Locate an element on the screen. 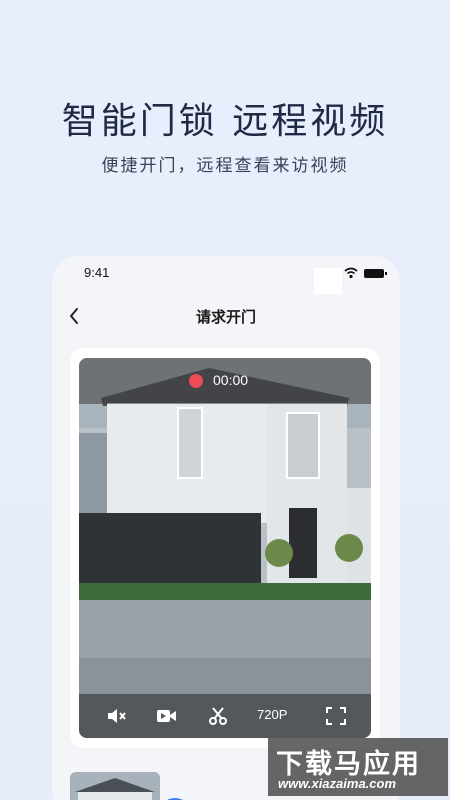  nav-bar: 请求开门 is located at coordinates (226, 316).